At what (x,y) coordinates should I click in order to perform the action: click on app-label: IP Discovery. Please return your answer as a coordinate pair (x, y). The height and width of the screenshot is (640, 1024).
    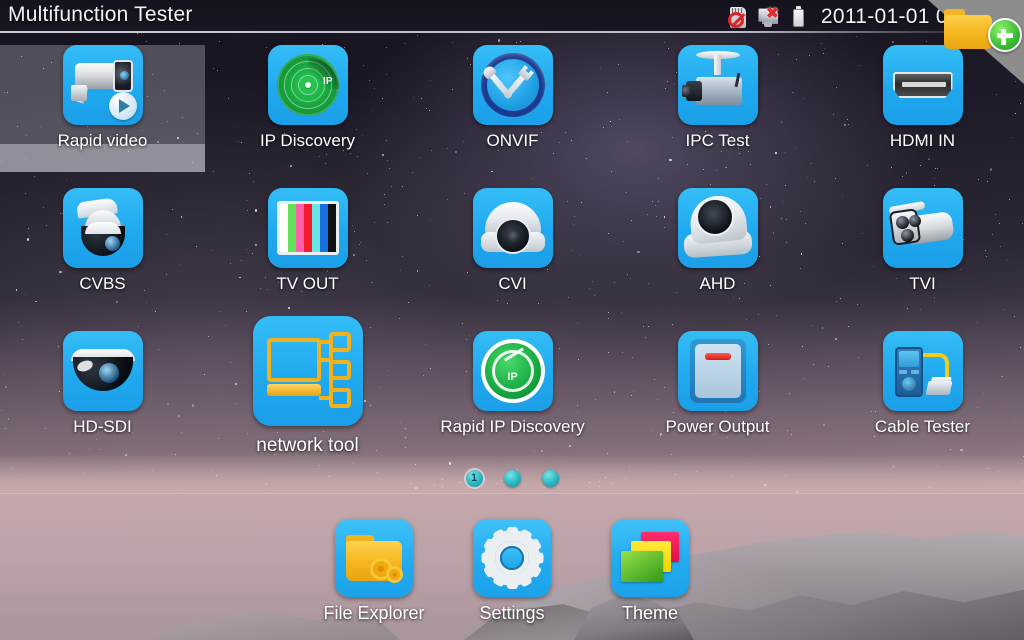
    Looking at the image, I should click on (307, 140).